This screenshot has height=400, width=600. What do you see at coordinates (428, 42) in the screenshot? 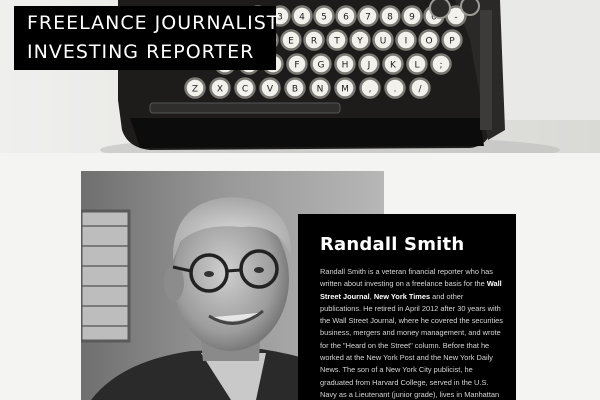
I see `typewriter-key-label: O` at bounding box center [428, 42].